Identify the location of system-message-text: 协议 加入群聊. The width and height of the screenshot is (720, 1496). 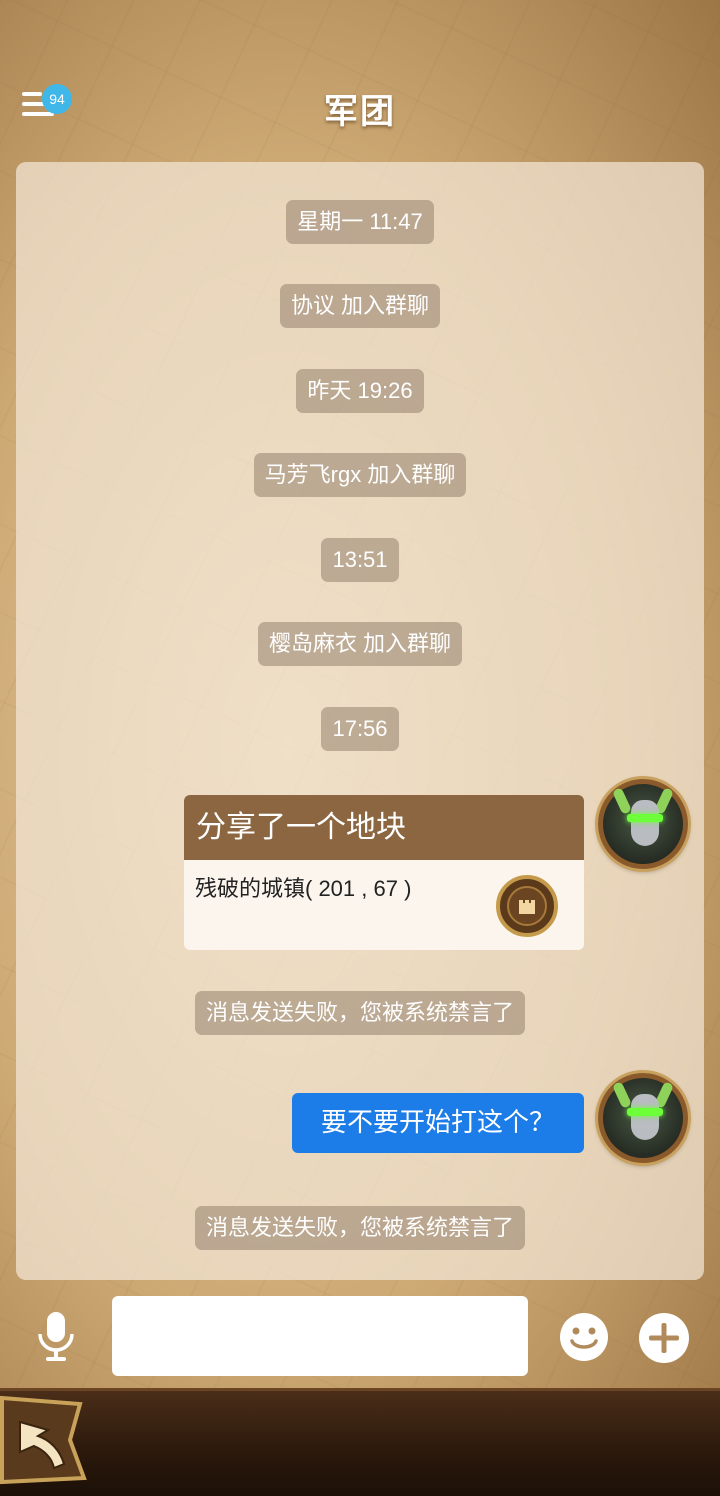
(360, 306).